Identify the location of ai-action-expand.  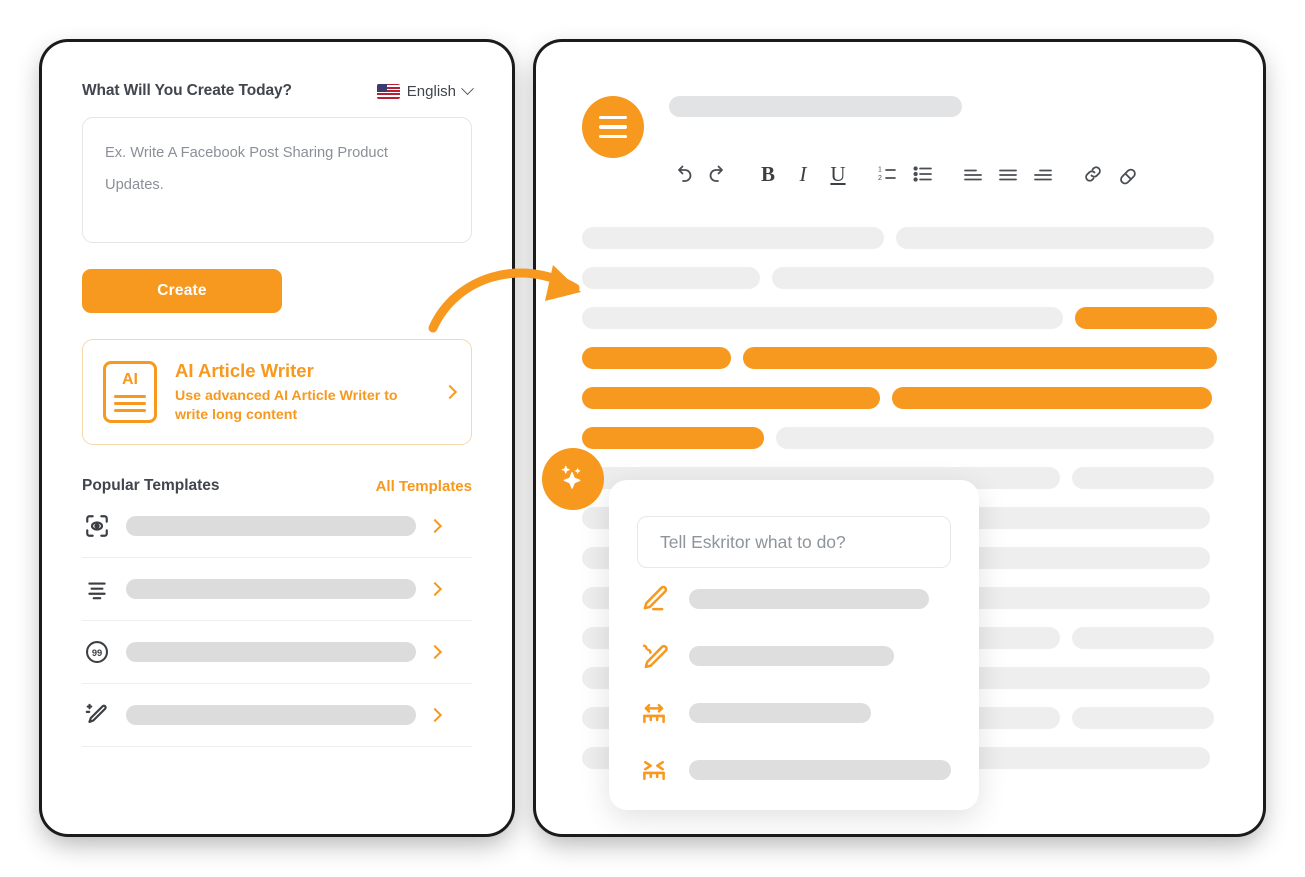
(794, 713).